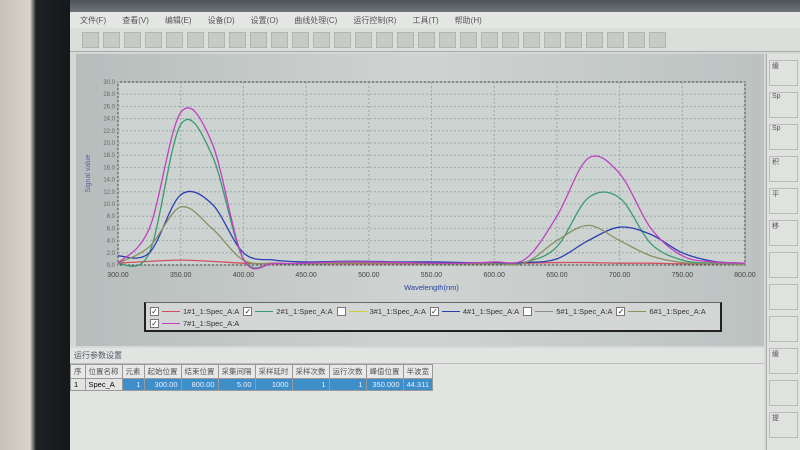  Describe the element at coordinates (109, 181) in the screenshot. I see `y-tick-label: 14.0` at that location.